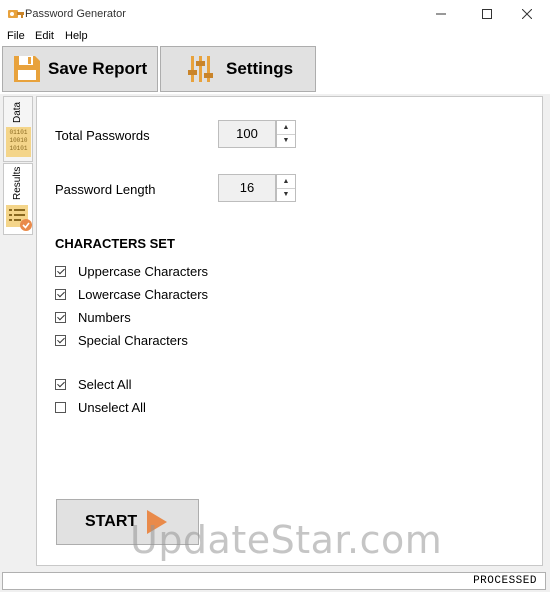 The width and height of the screenshot is (550, 592). What do you see at coordinates (60, 294) in the screenshot?
I see `lowercase-checkbox` at bounding box center [60, 294].